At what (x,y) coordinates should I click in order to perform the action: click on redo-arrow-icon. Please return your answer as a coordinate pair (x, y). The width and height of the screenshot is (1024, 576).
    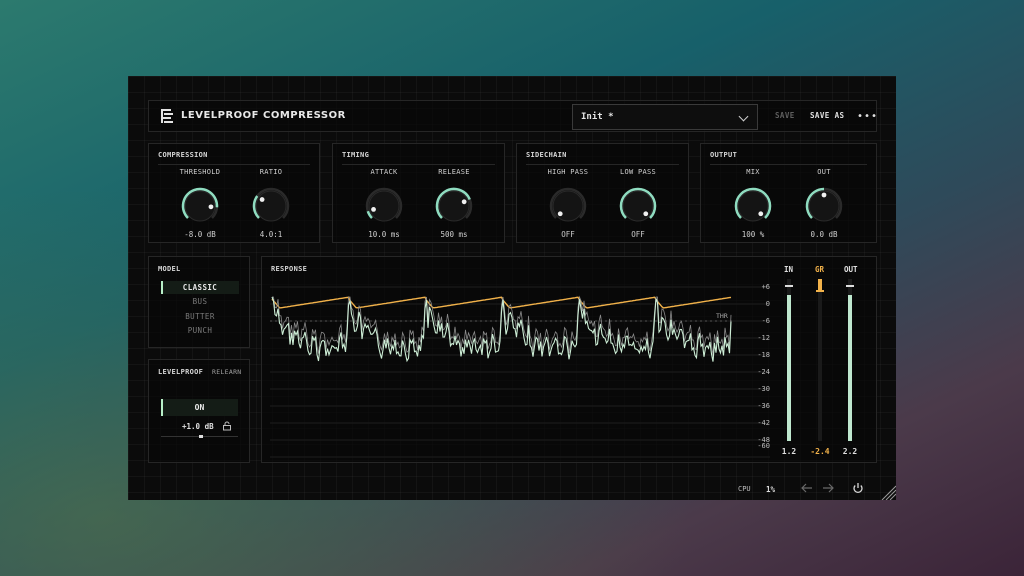
    Looking at the image, I should click on (828, 488).